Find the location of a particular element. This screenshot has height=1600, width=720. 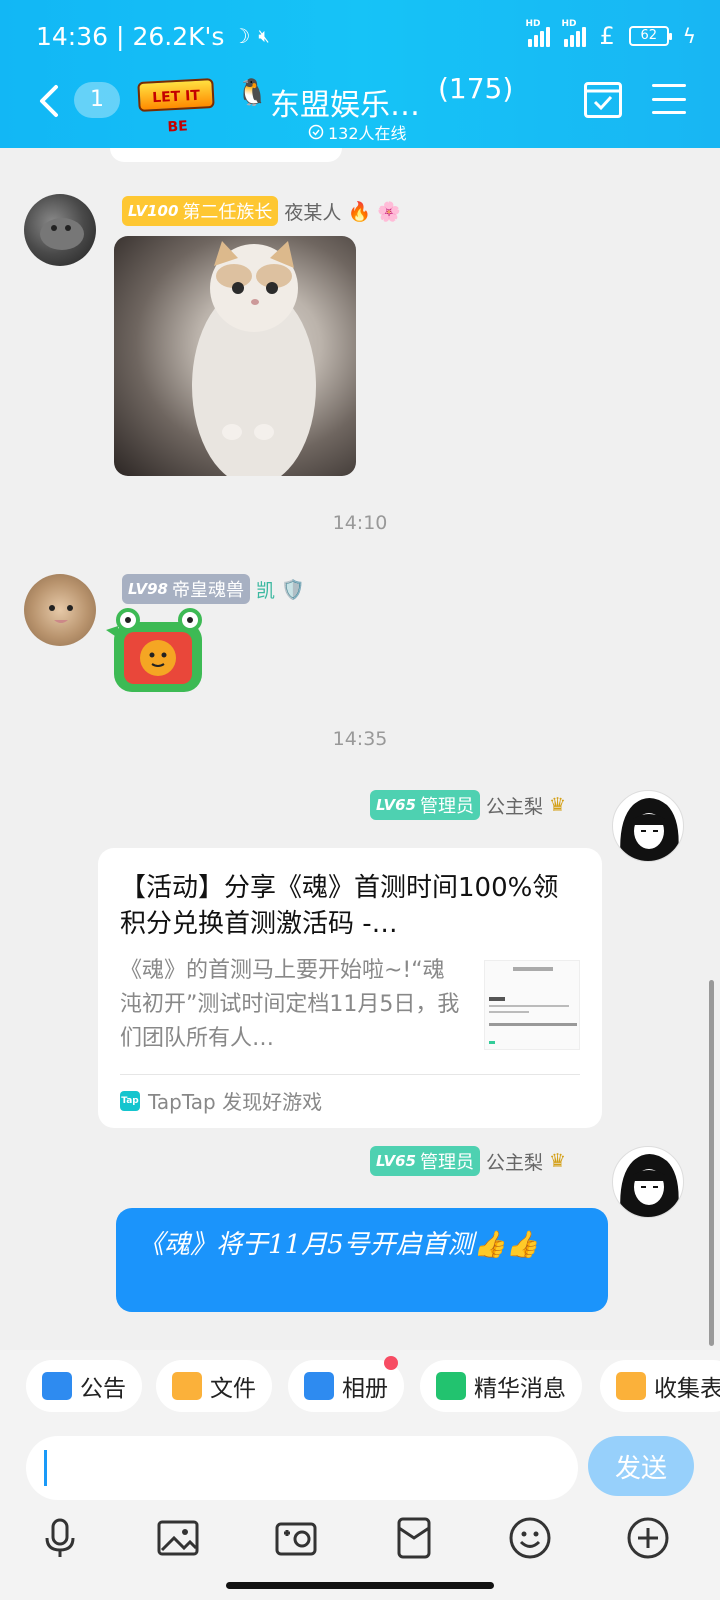

sender-info: LV98 帝皇魂兽 凯 🛡️ is located at coordinates (213, 589).